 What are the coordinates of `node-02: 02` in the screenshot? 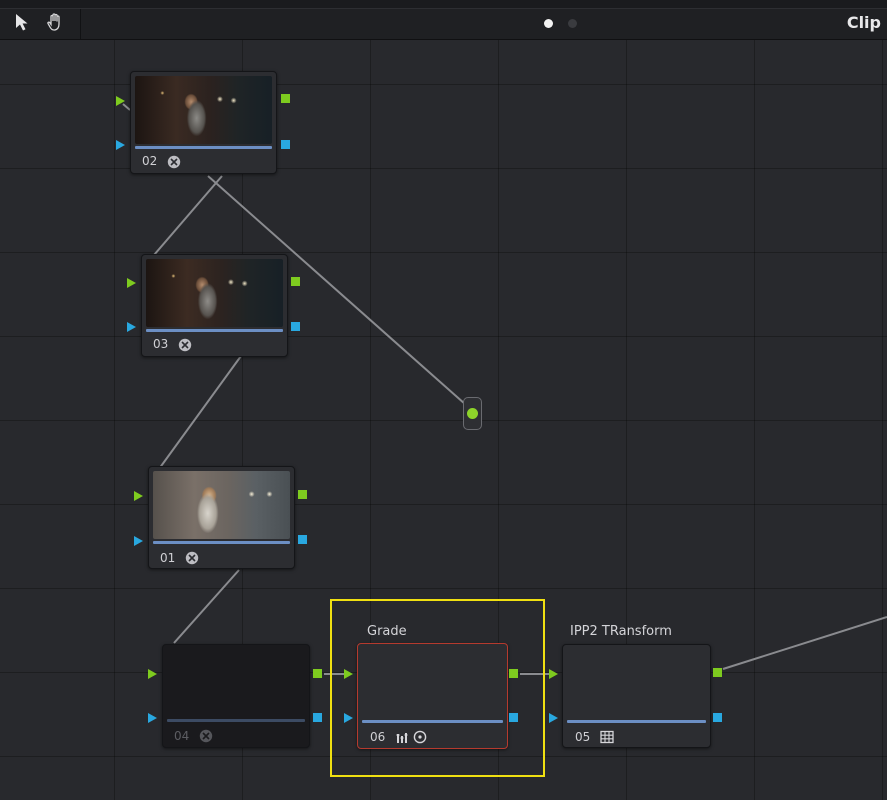 It's located at (203, 122).